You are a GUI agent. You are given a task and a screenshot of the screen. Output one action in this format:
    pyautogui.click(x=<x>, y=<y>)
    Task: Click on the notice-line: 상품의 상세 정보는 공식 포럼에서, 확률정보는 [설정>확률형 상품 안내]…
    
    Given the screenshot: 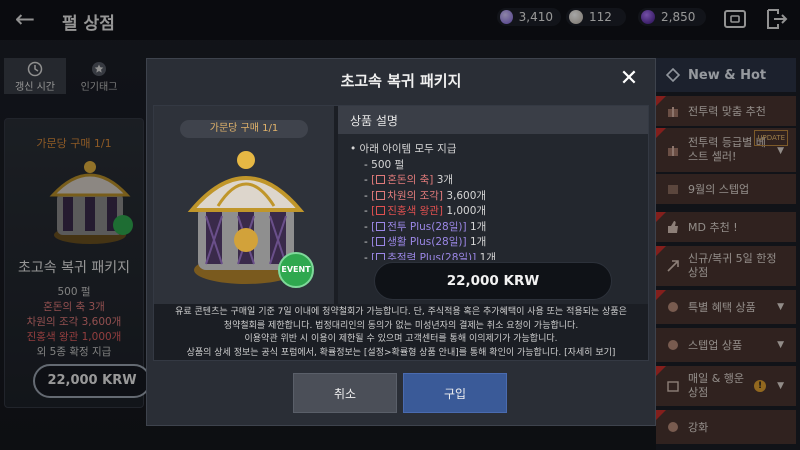 What is the action you would take?
    pyautogui.click(x=401, y=354)
    